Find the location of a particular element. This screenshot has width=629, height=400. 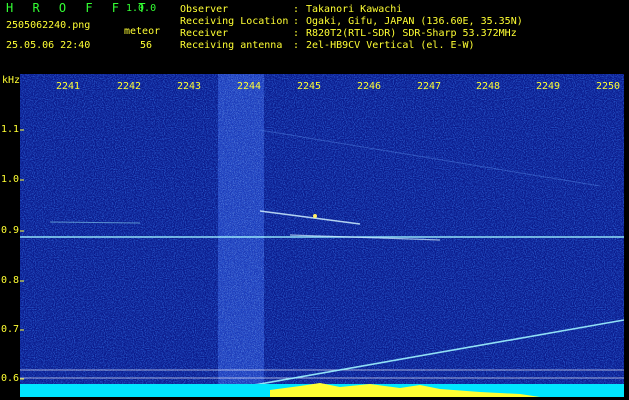

echo-hotspot is located at coordinates (315, 216).